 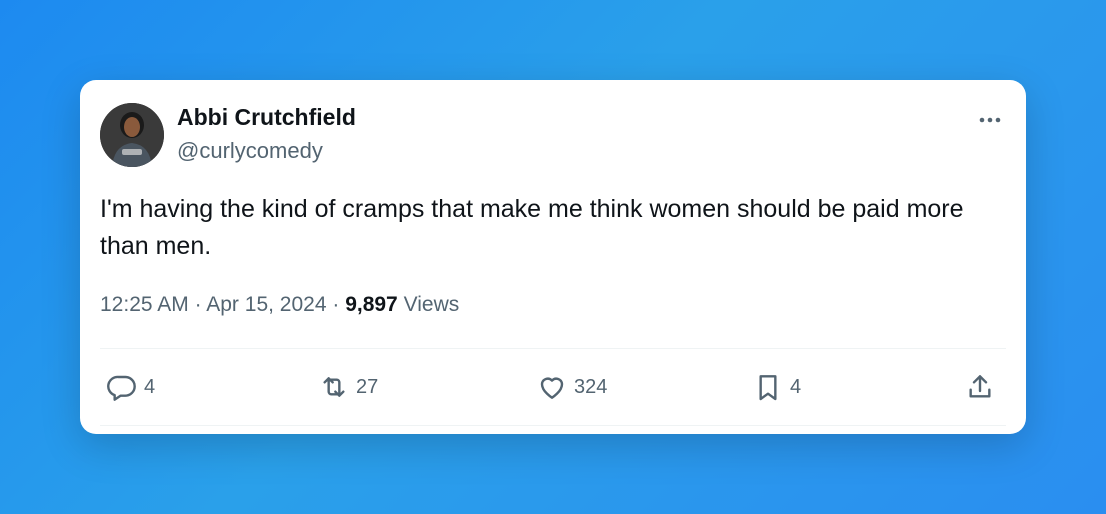 What do you see at coordinates (367, 386) in the screenshot?
I see `retweet-count: 27` at bounding box center [367, 386].